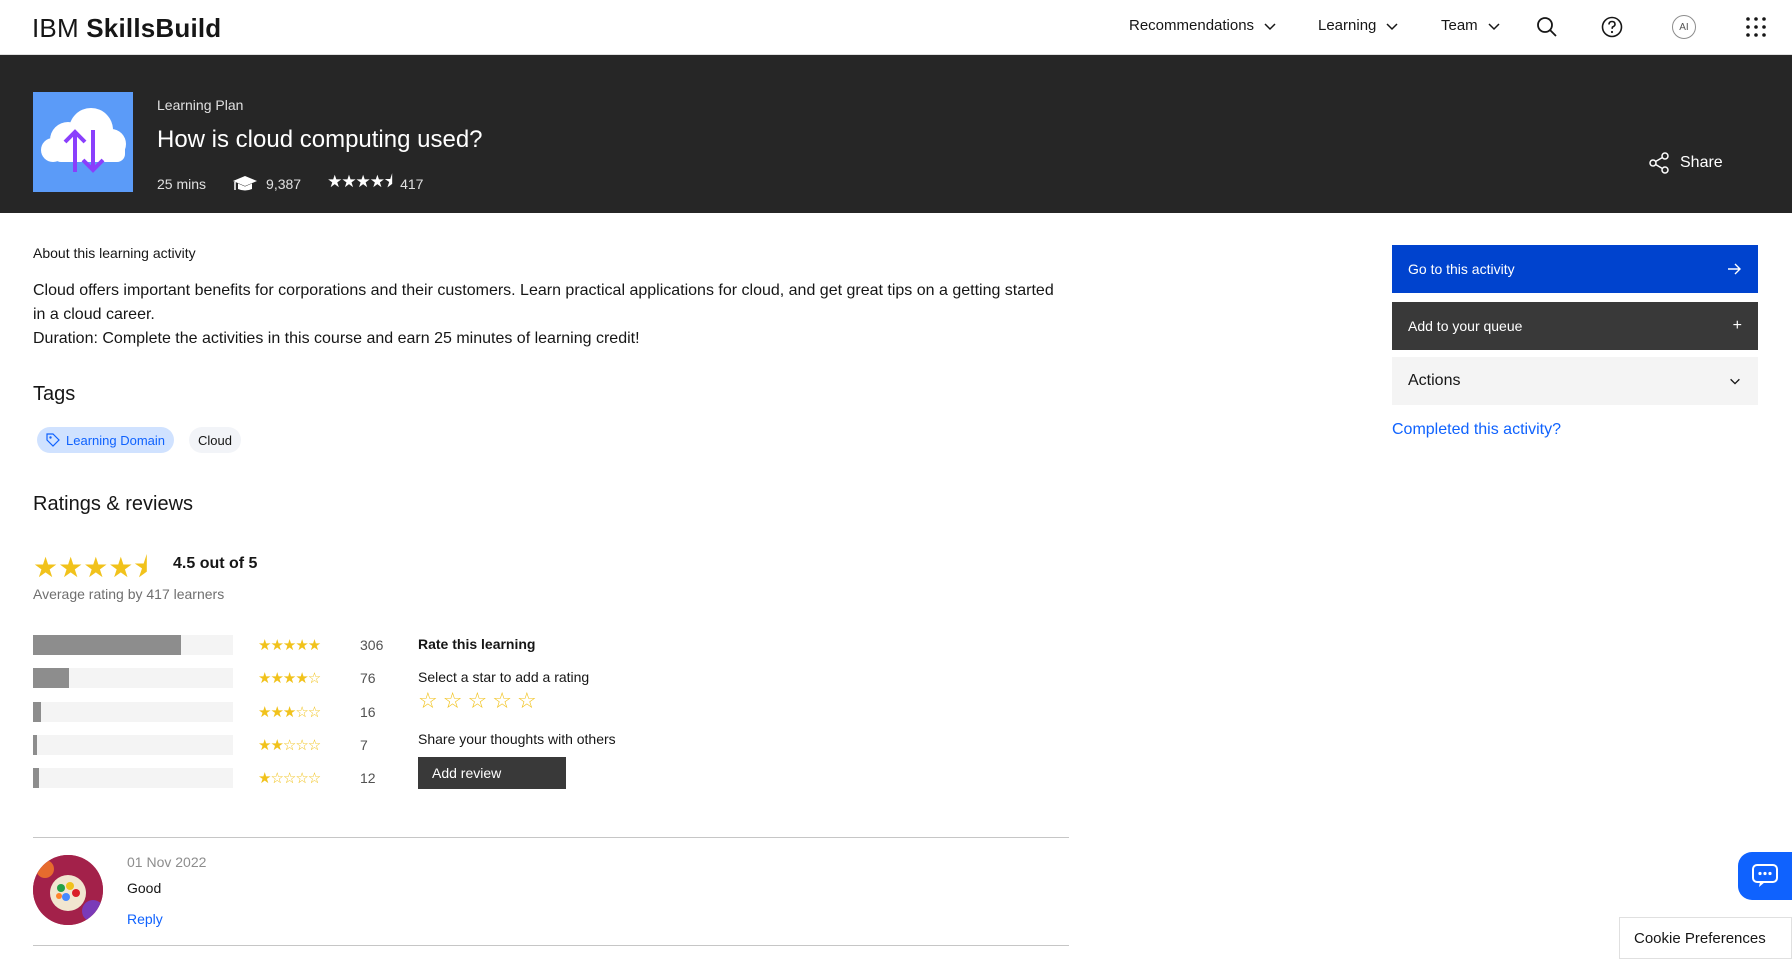 The width and height of the screenshot is (1792, 959). I want to click on chat-icon, so click(1765, 875).